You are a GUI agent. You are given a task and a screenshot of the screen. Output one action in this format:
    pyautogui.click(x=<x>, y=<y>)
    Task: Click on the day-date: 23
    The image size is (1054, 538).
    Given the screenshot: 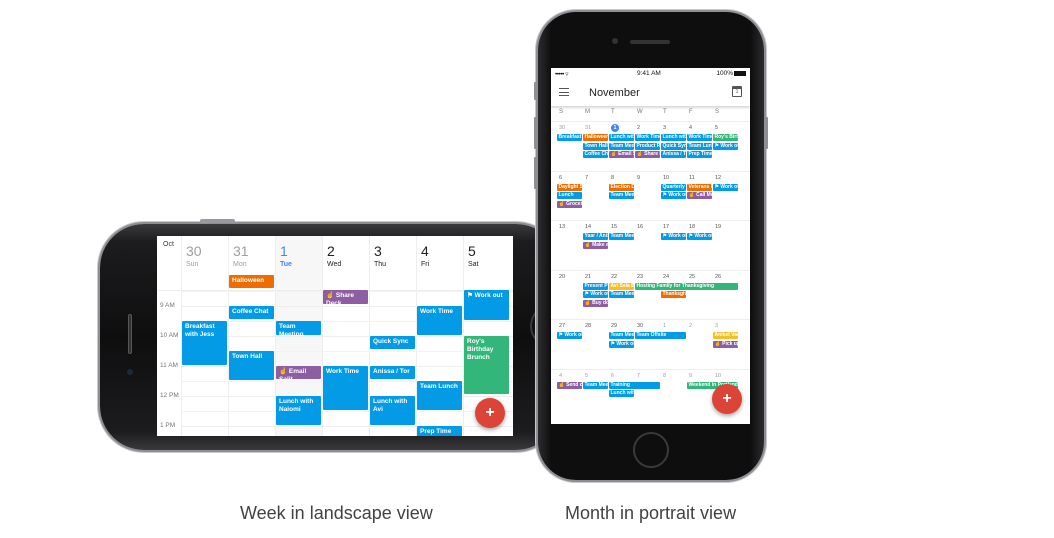 What is the action you would take?
    pyautogui.click(x=640, y=277)
    